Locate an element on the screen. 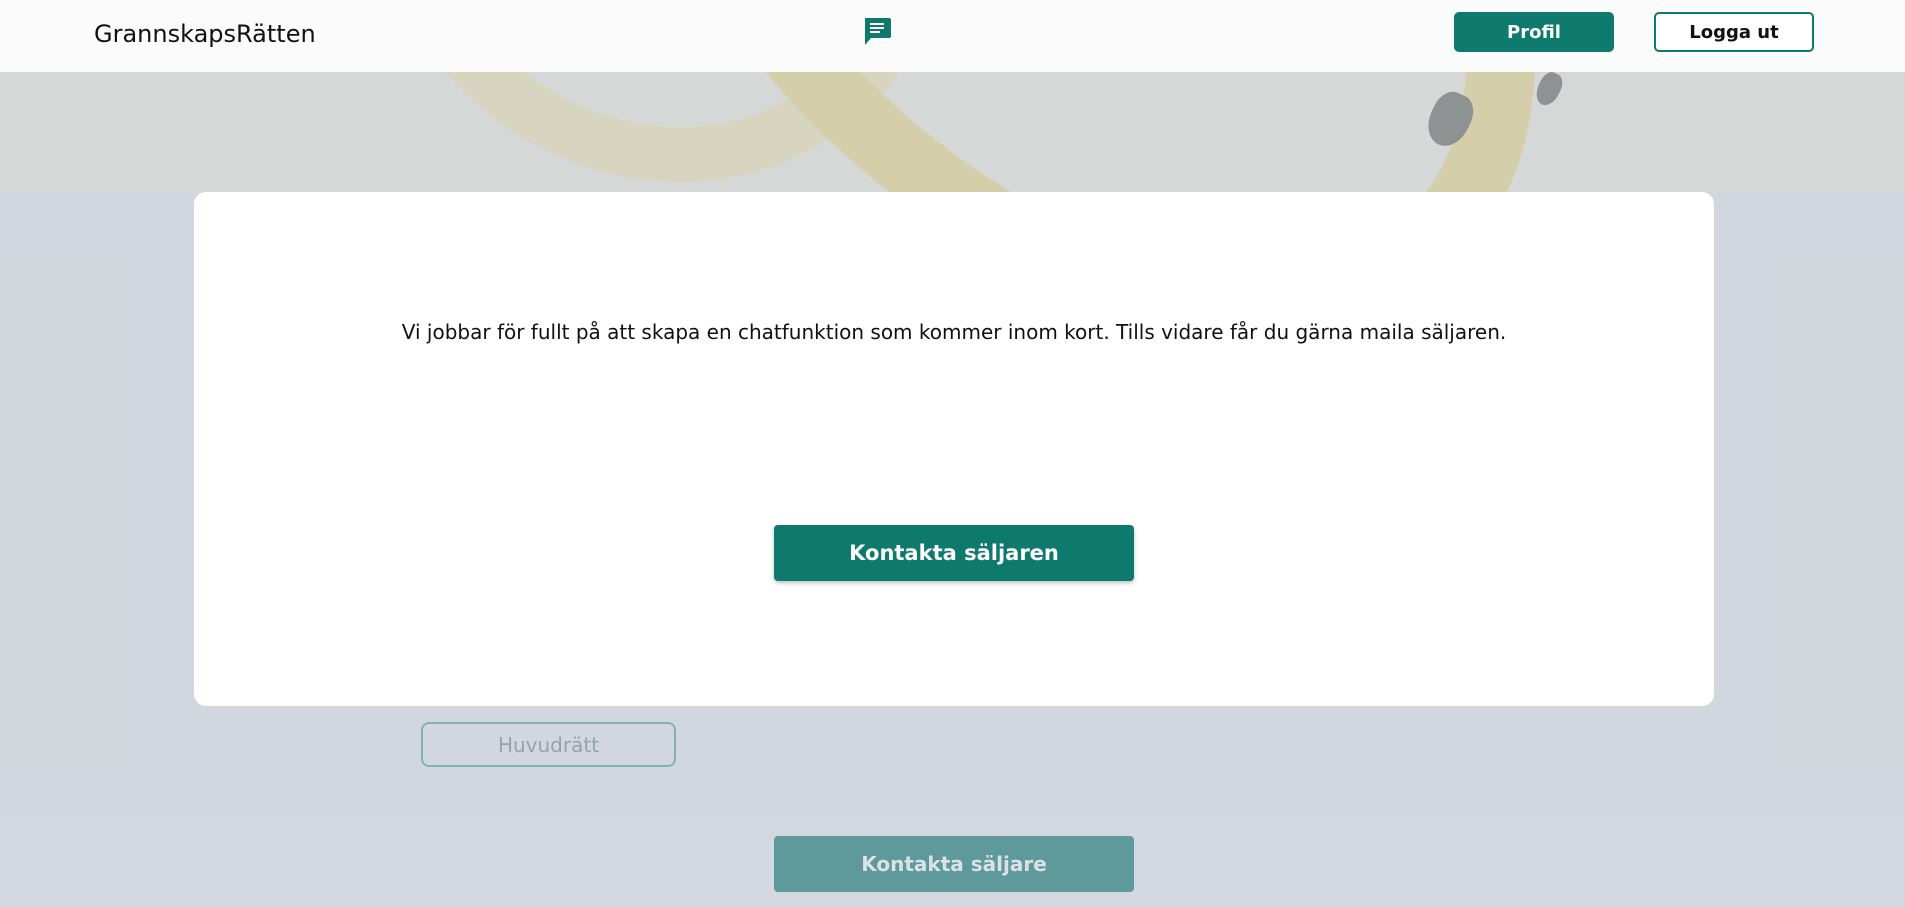 This screenshot has width=1905, height=907. profile-button: Profil is located at coordinates (1534, 32).